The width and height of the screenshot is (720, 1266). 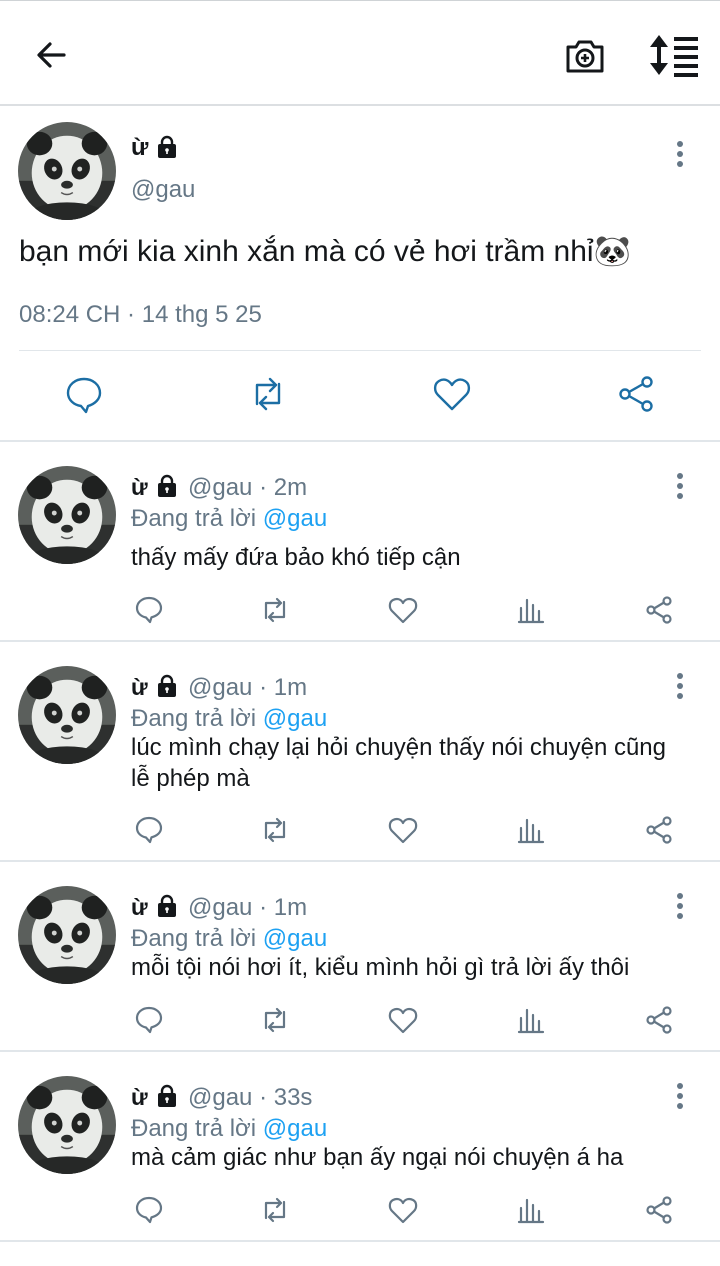 What do you see at coordinates (250, 1098) in the screenshot?
I see `handle-time: @gau · 33s` at bounding box center [250, 1098].